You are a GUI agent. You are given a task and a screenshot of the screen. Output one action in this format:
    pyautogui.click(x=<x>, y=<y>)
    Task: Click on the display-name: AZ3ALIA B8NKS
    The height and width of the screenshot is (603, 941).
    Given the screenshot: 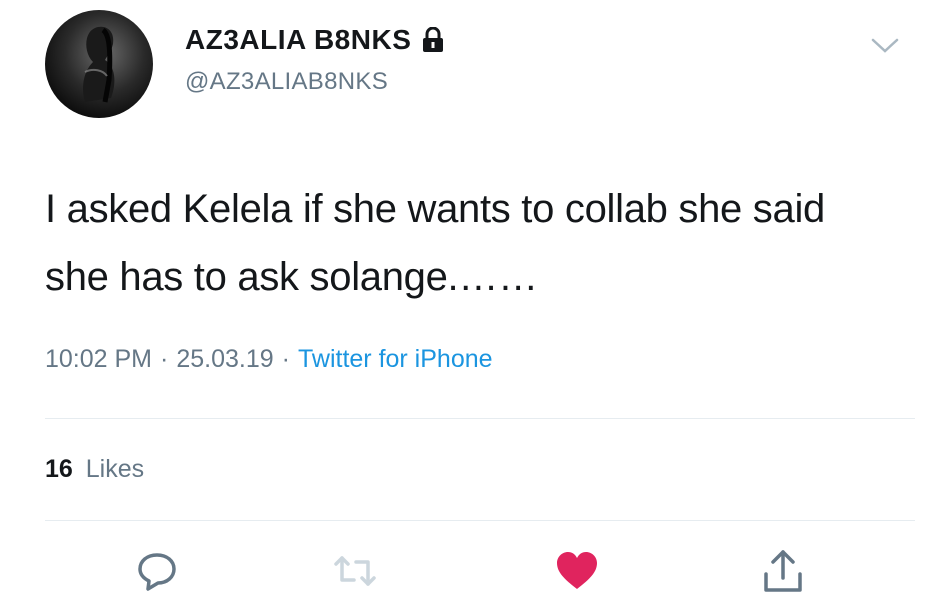 What is the action you would take?
    pyautogui.click(x=298, y=40)
    